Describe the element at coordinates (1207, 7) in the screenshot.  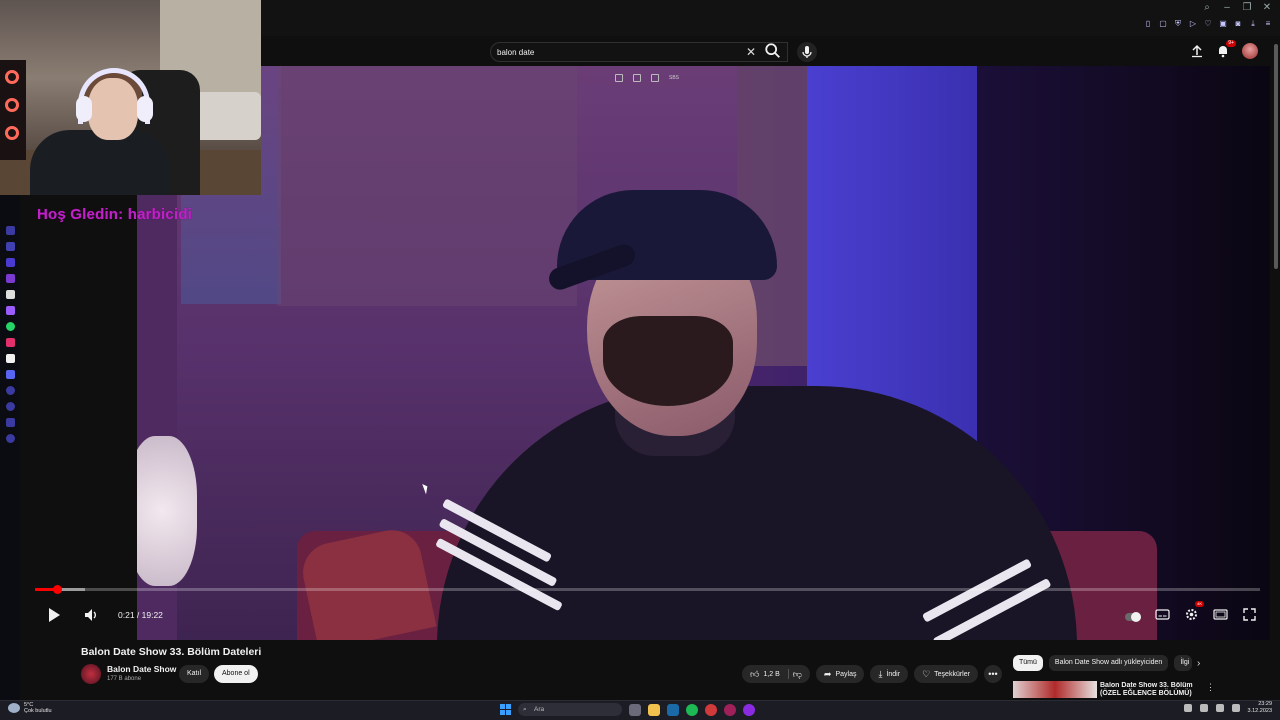
I see `search-tabs-icon: ⌕` at that location.